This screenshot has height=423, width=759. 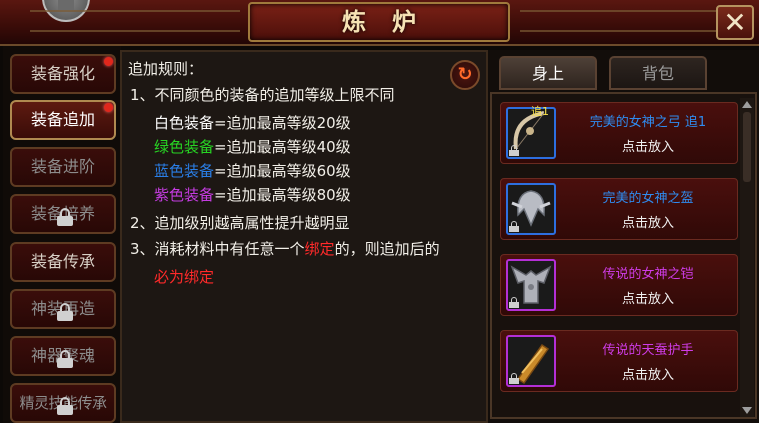 I want to click on close-button: ✕, so click(x=735, y=22).